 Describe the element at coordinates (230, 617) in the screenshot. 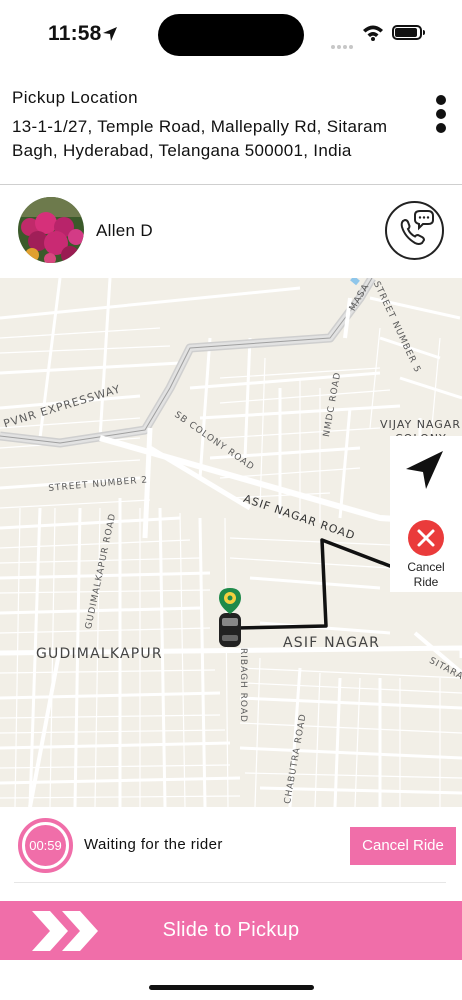

I see `car-marker` at that location.